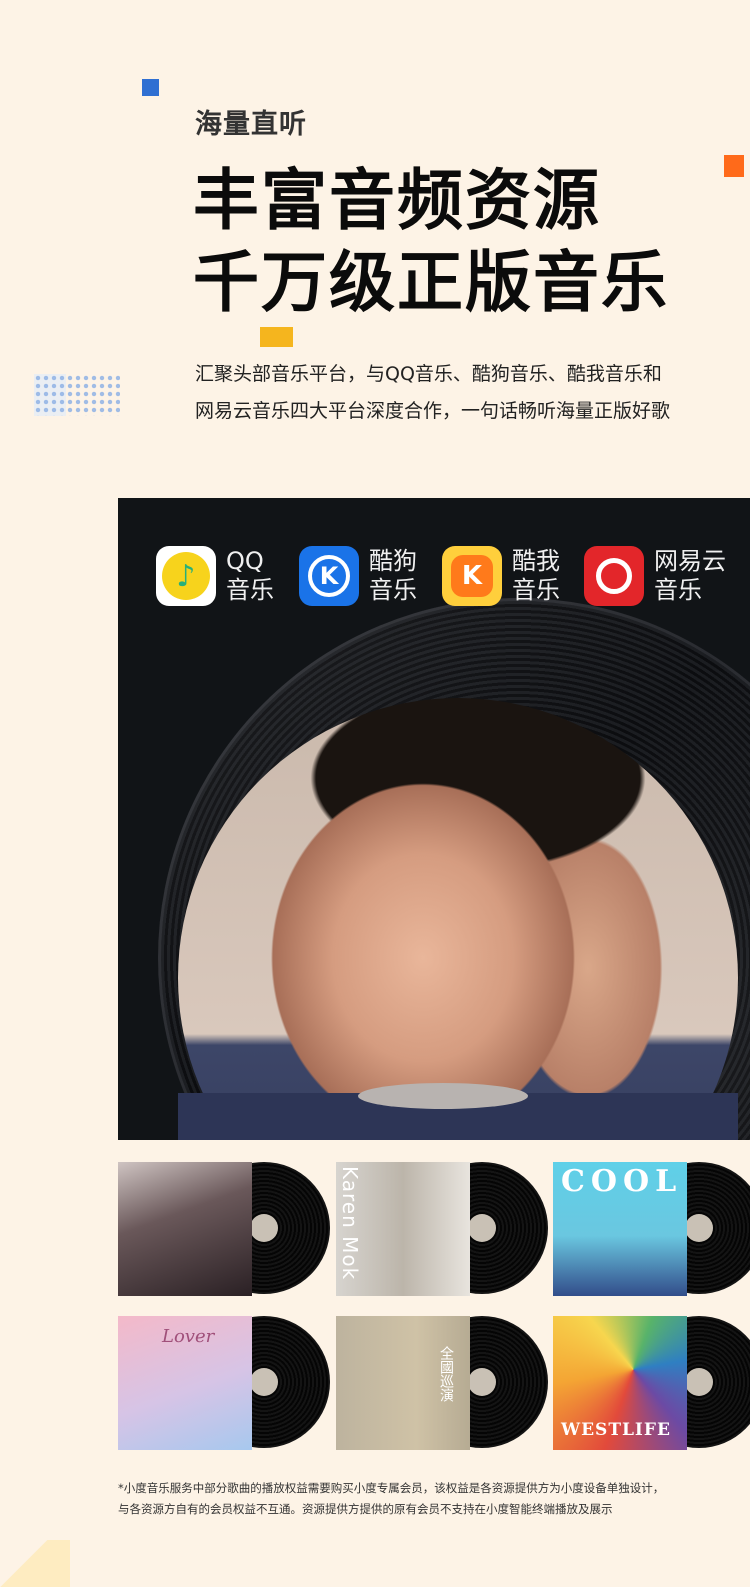 Image resolution: width=750 pixels, height=1587 pixels. What do you see at coordinates (188, 1336) in the screenshot?
I see `album-cover-text: Lover` at bounding box center [188, 1336].